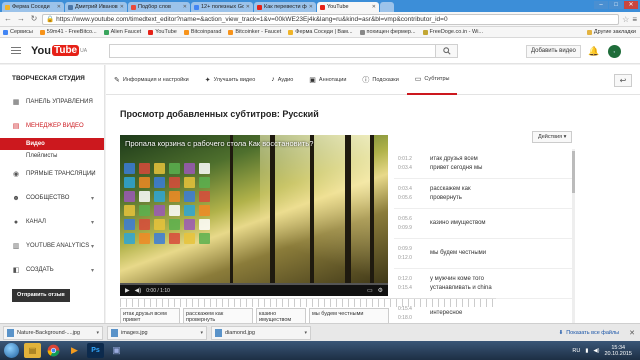  Describe the element at coordinates (614, 51) in the screenshot. I see `avatar: ◐` at that location.